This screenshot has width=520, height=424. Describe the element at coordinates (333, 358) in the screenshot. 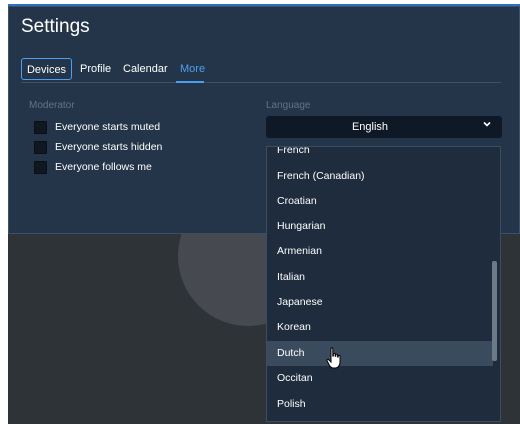

I see `hand-pointer-icon` at that location.